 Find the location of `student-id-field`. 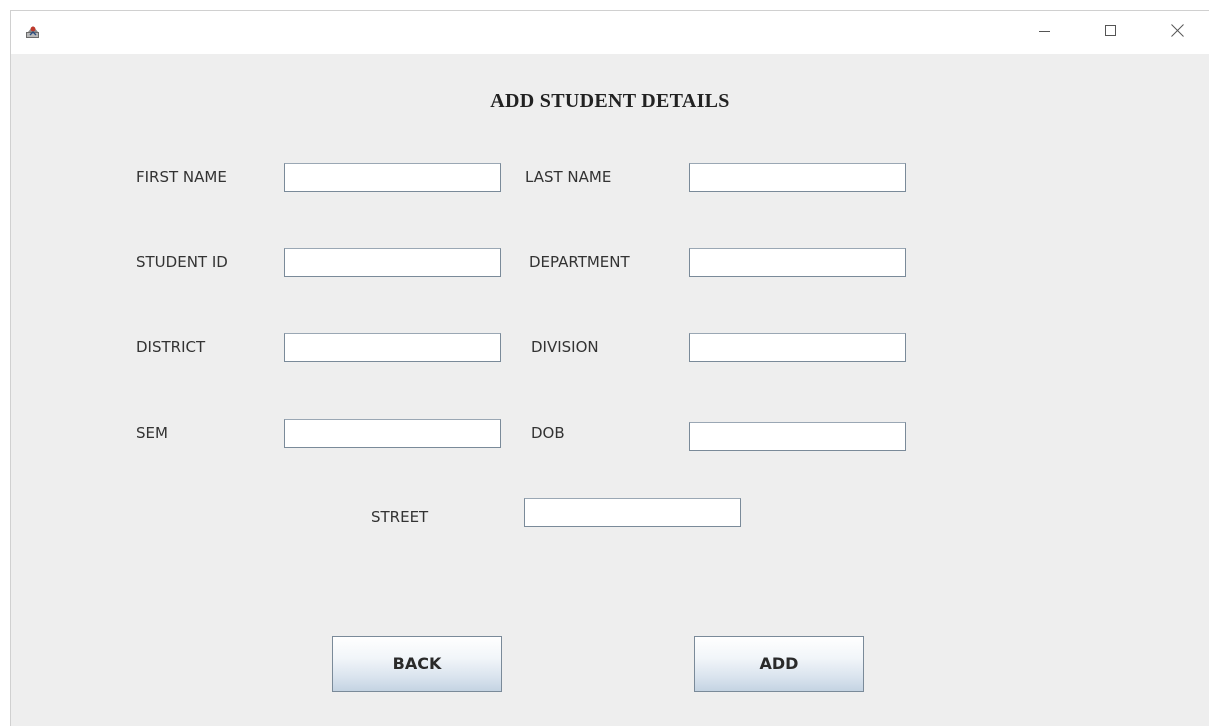

student-id-field is located at coordinates (392, 262).